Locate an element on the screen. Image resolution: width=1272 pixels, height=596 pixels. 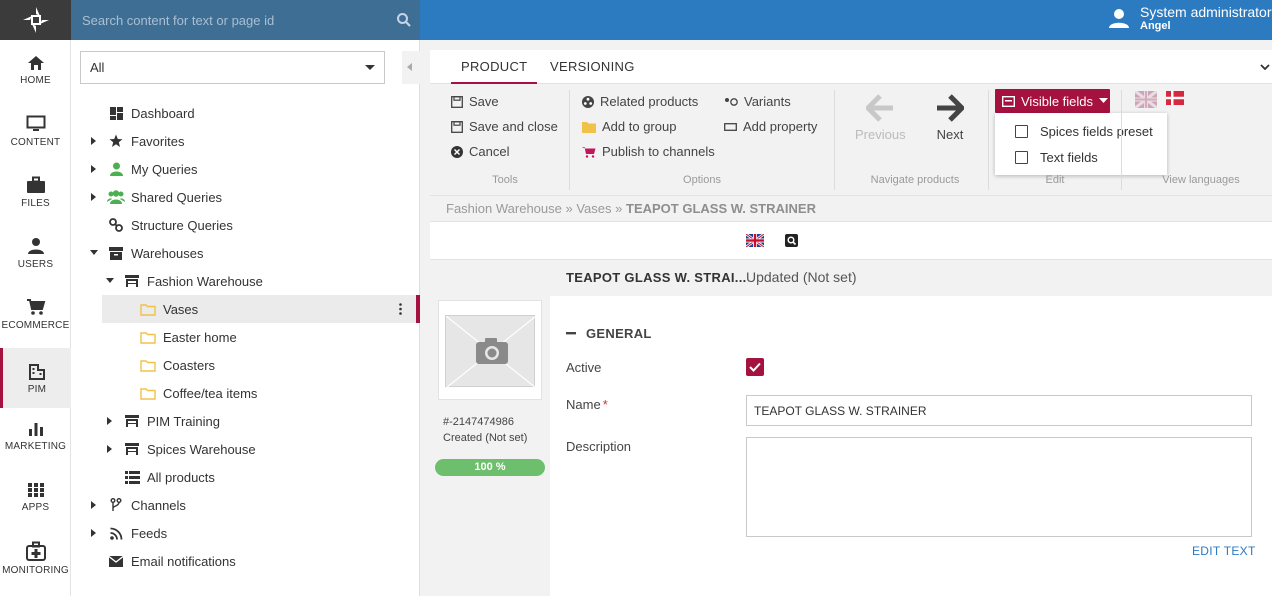
tree-item-spices-warehouse: Spices Warehouse is located at coordinates (245, 449).